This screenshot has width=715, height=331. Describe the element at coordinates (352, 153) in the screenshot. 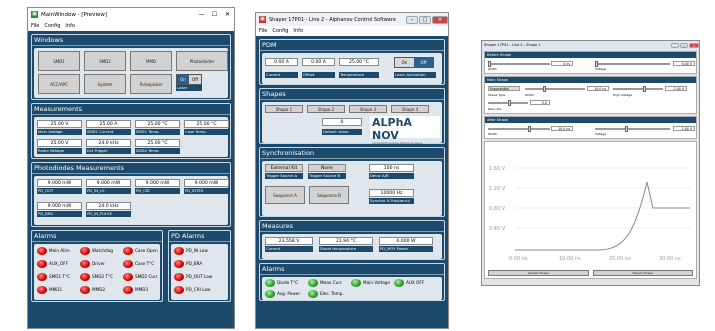

I see `section-title: Synchronisation` at that location.